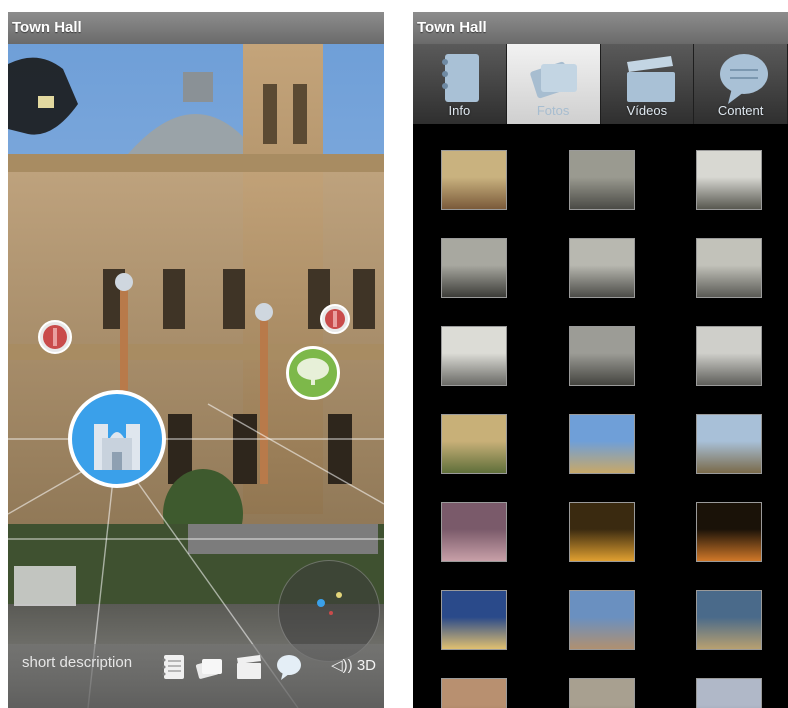 The height and width of the screenshot is (708, 788). I want to click on tab-videos-label: Vídeos, so click(647, 110).